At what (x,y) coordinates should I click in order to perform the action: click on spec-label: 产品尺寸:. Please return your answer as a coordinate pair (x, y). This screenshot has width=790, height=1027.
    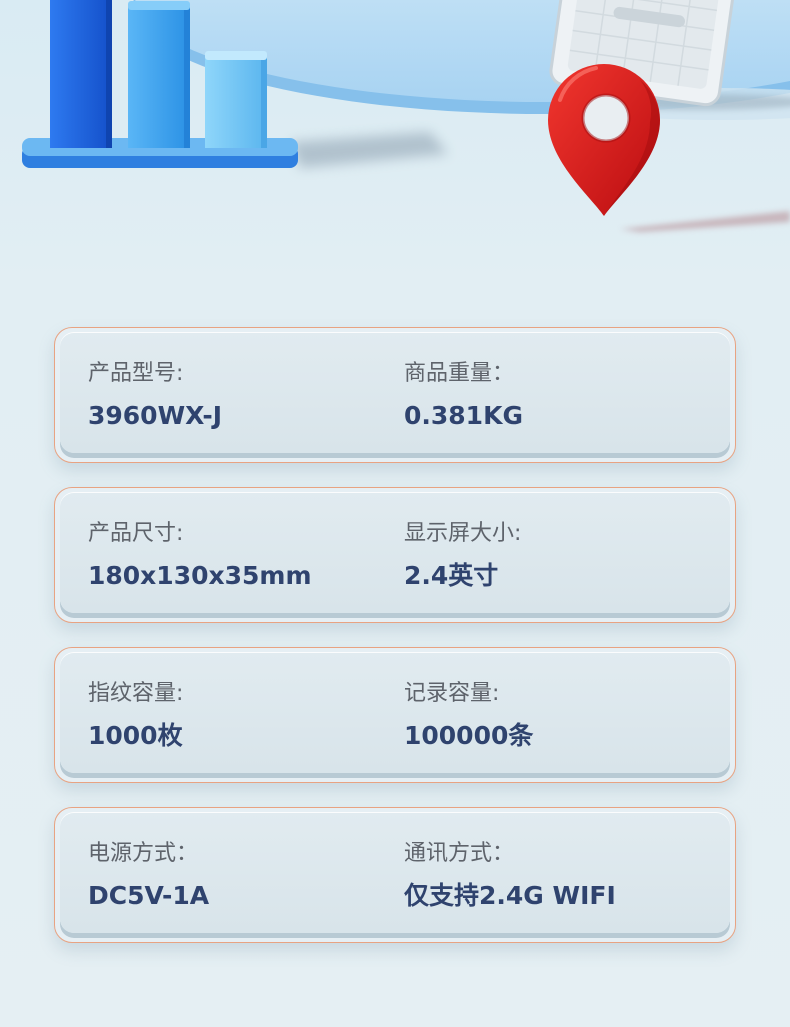
    Looking at the image, I should click on (136, 533).